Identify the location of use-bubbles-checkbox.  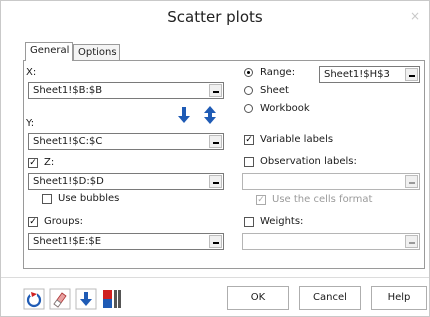
(47, 199).